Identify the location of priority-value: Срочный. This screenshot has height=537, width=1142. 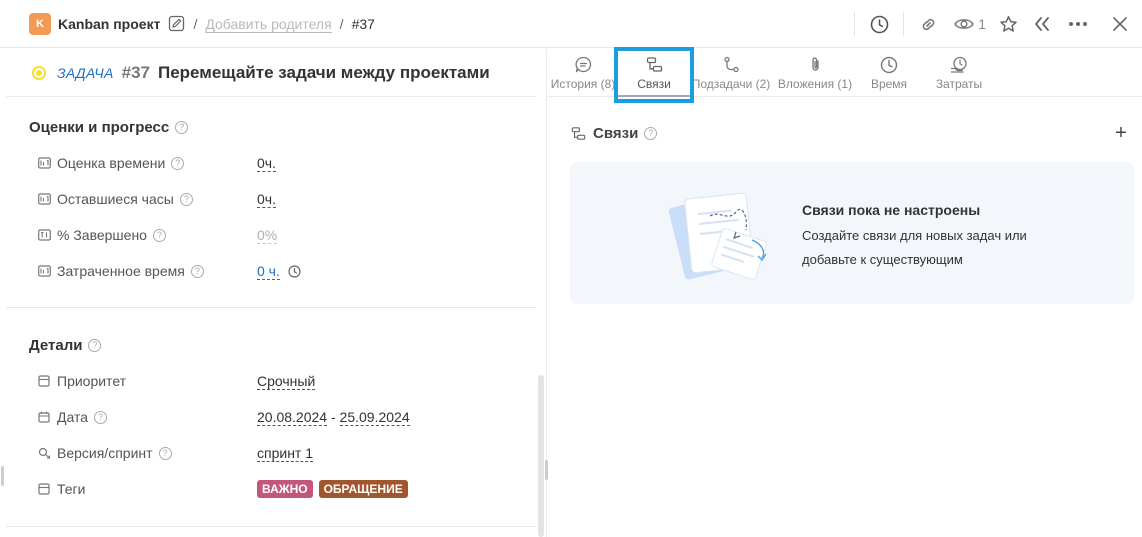
(286, 381).